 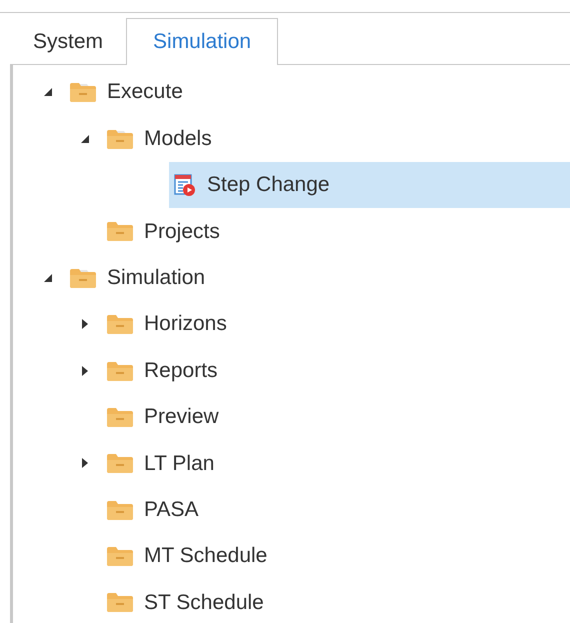 What do you see at coordinates (336, 324) in the screenshot?
I see `tree-item: Horizons` at bounding box center [336, 324].